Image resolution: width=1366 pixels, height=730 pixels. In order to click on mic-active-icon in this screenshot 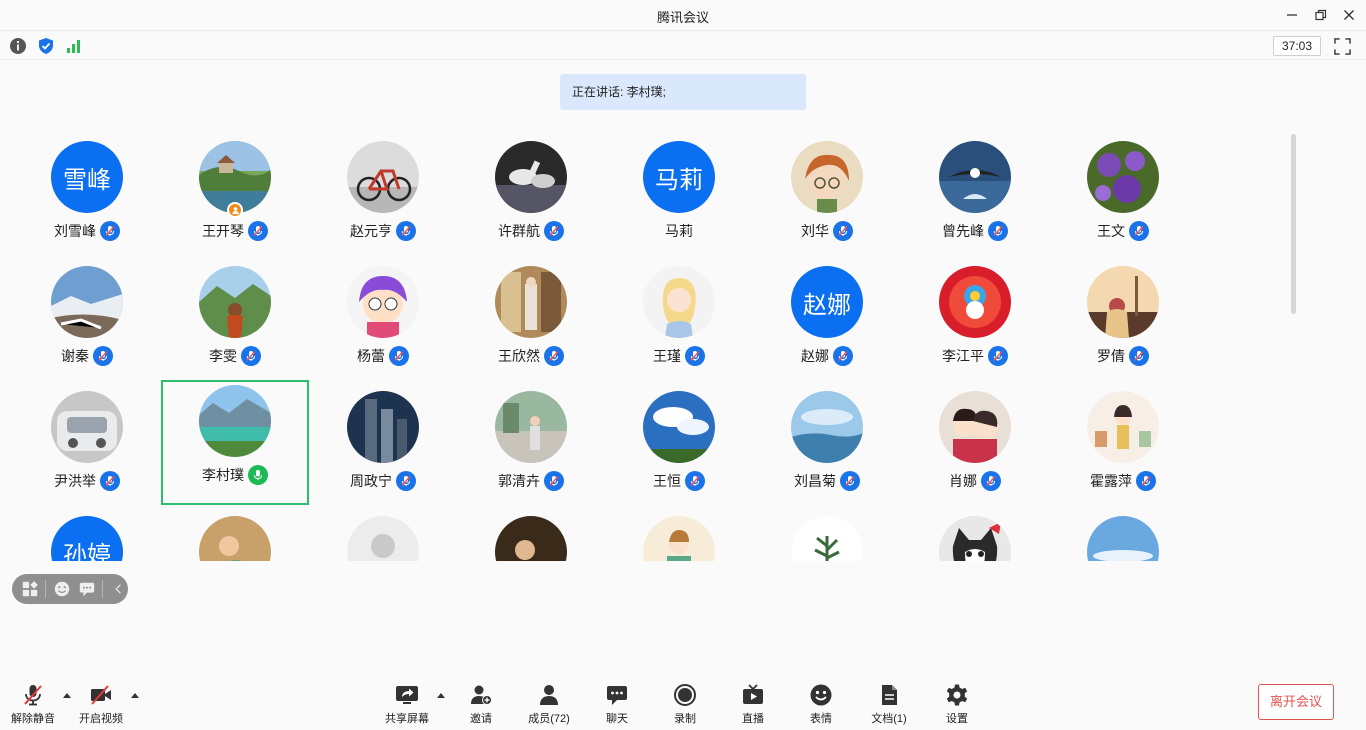, I will do `click(258, 475)`.